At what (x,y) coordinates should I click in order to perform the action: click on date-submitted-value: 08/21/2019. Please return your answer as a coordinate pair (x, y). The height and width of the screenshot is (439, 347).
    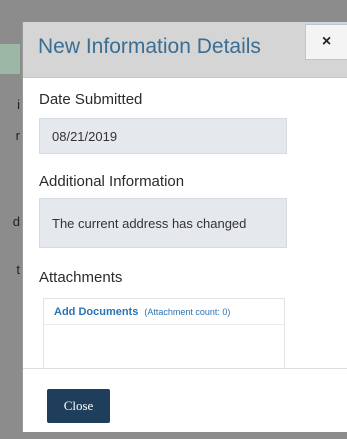
    Looking at the image, I should click on (163, 136).